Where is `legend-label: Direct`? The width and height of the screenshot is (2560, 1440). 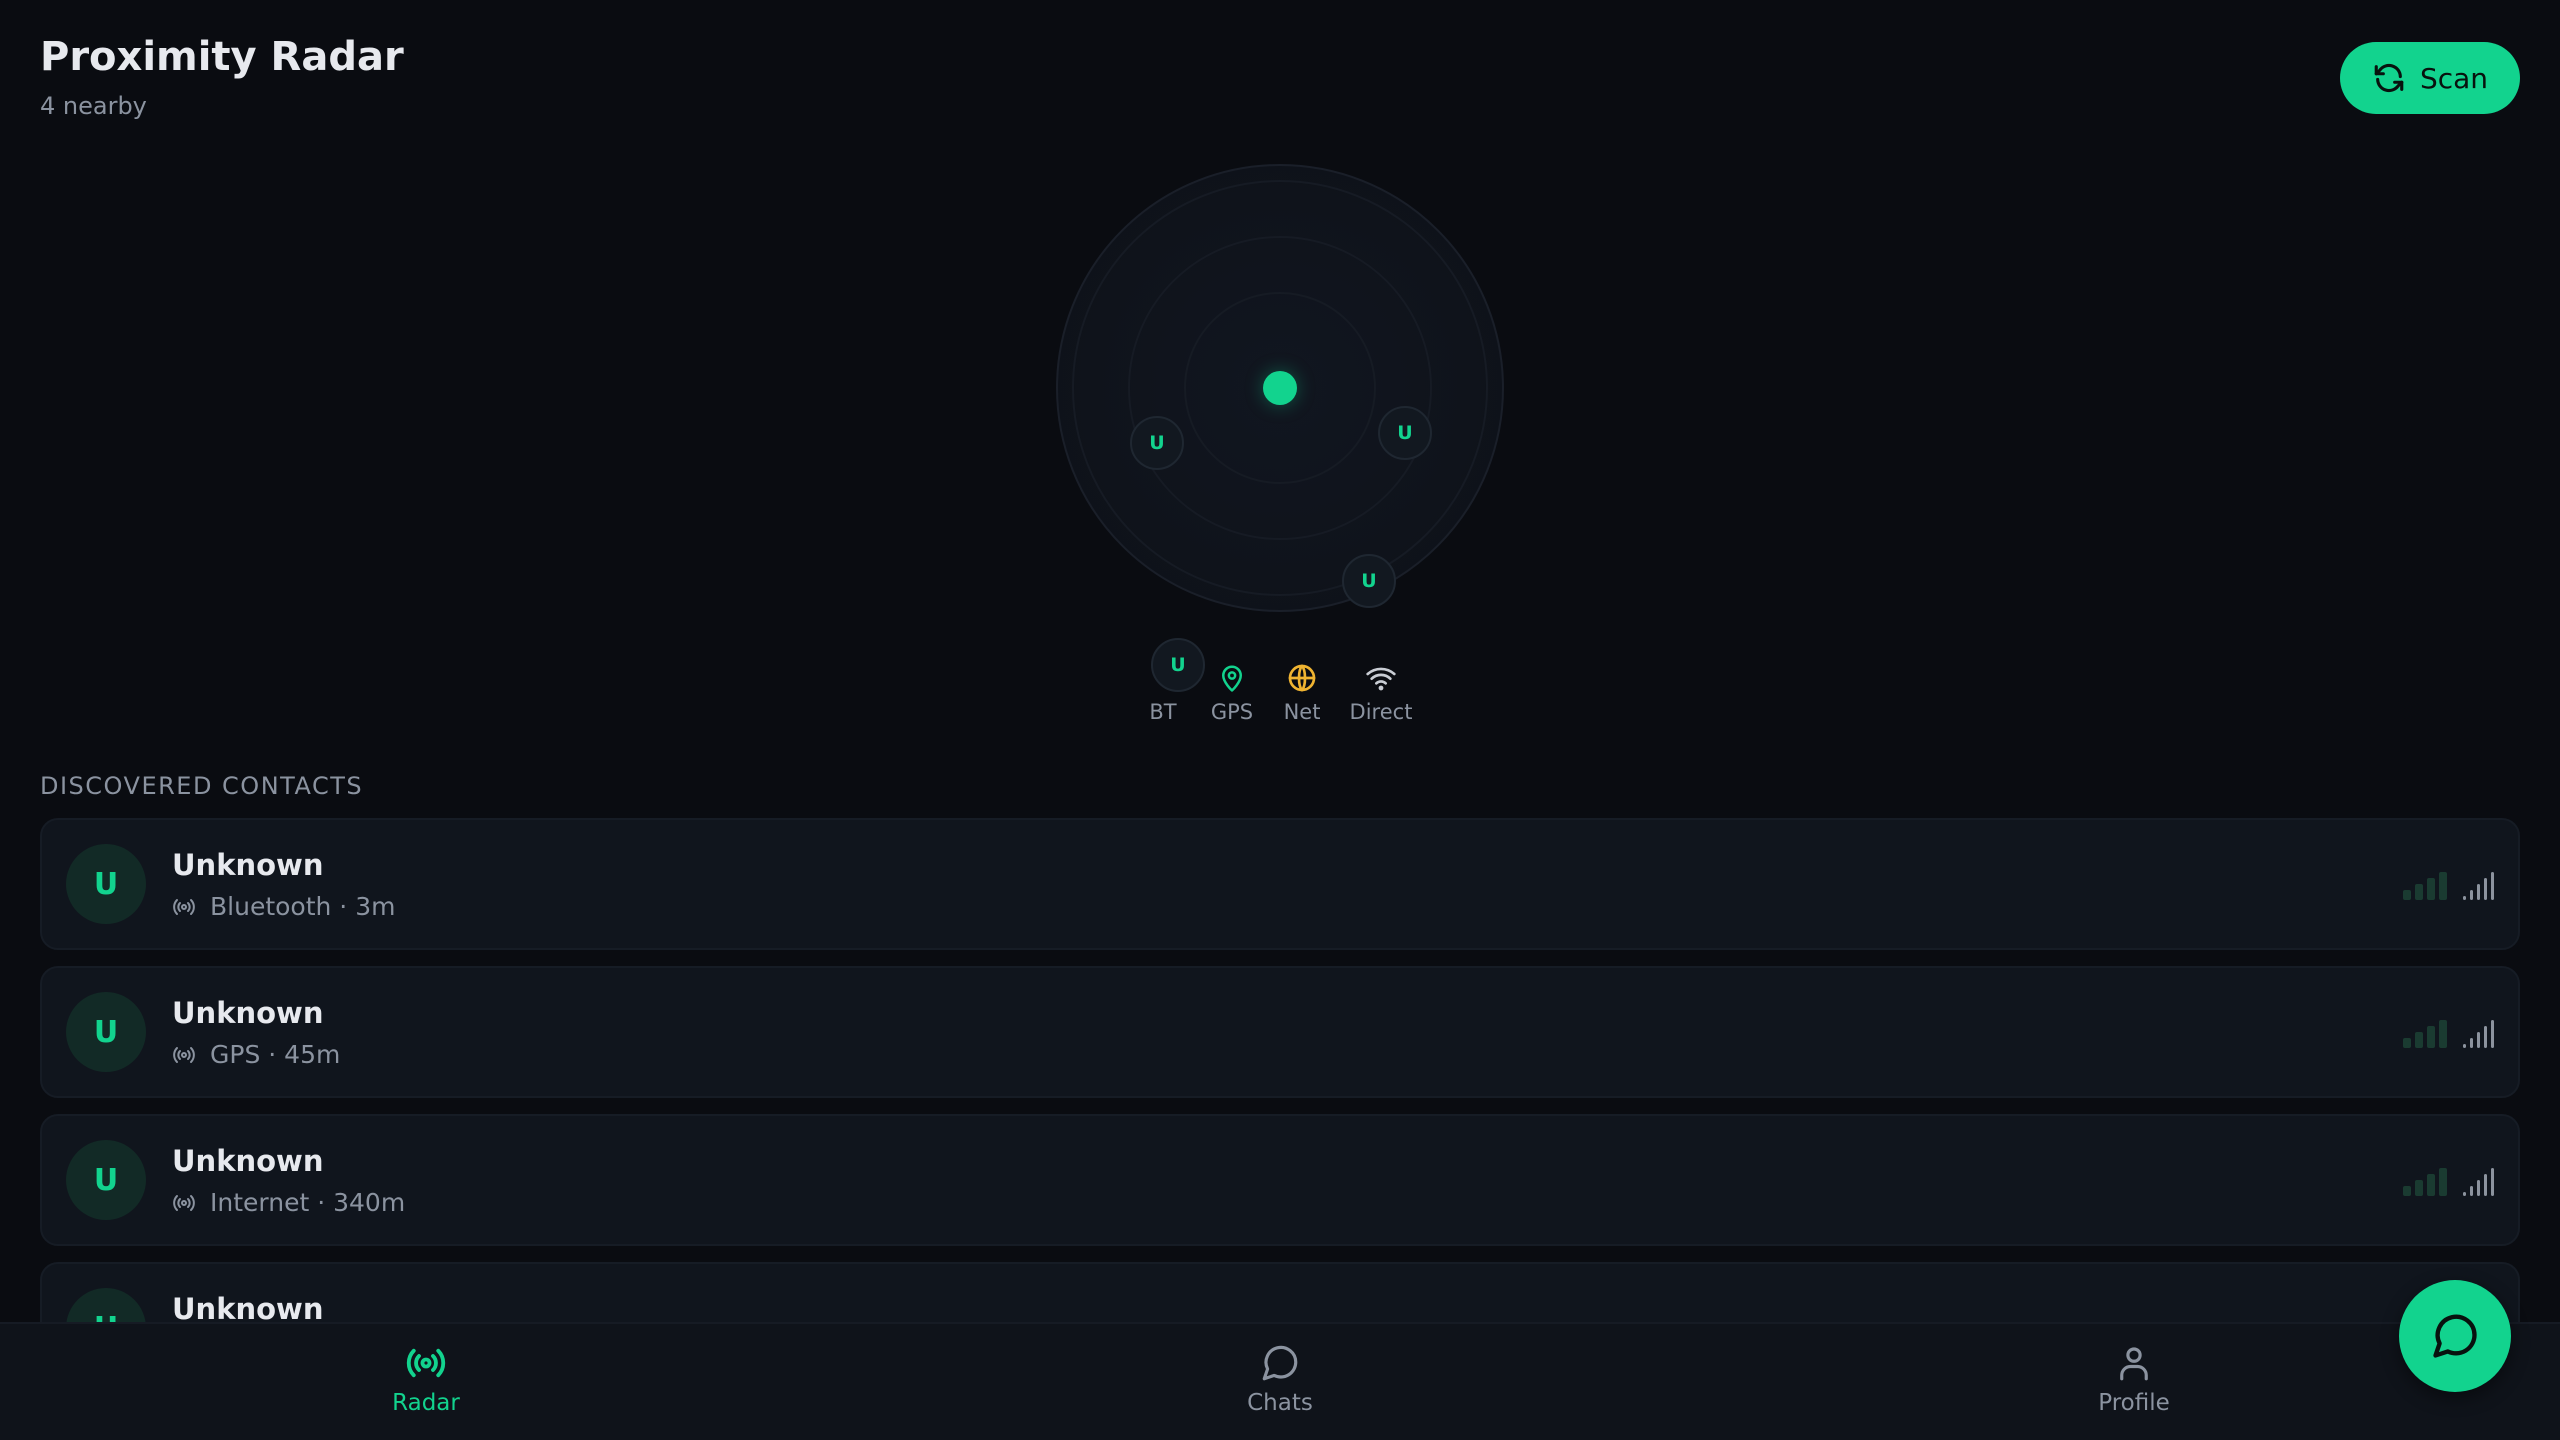 legend-label: Direct is located at coordinates (1381, 712).